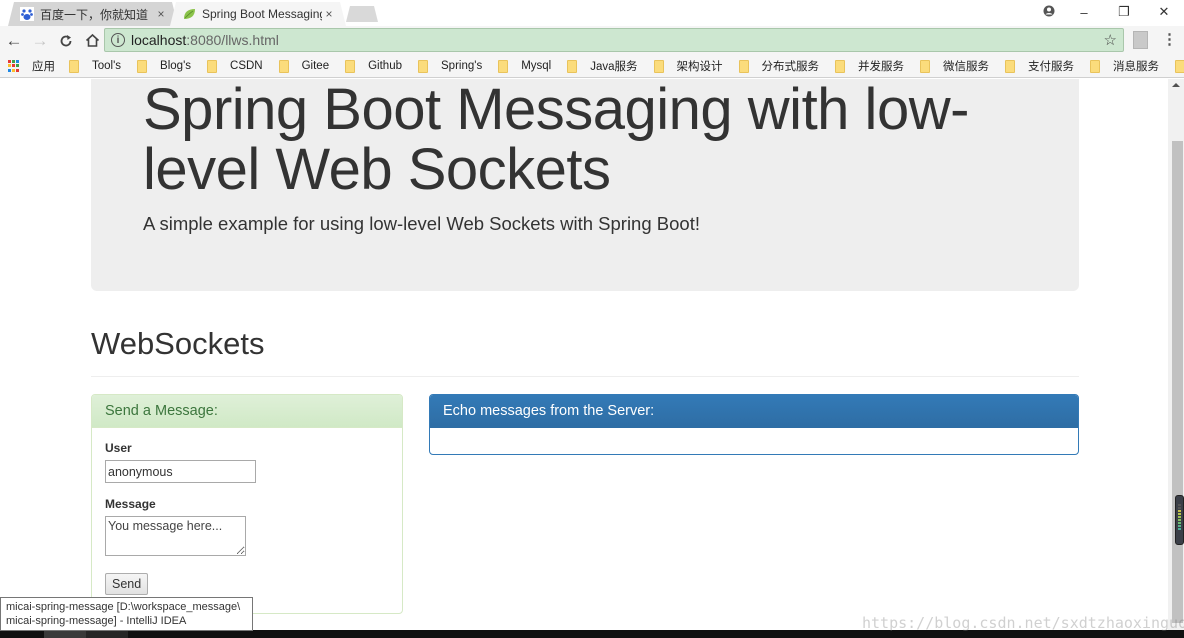 The width and height of the screenshot is (1184, 638). Describe the element at coordinates (180, 471) in the screenshot. I see `user-input` at that location.